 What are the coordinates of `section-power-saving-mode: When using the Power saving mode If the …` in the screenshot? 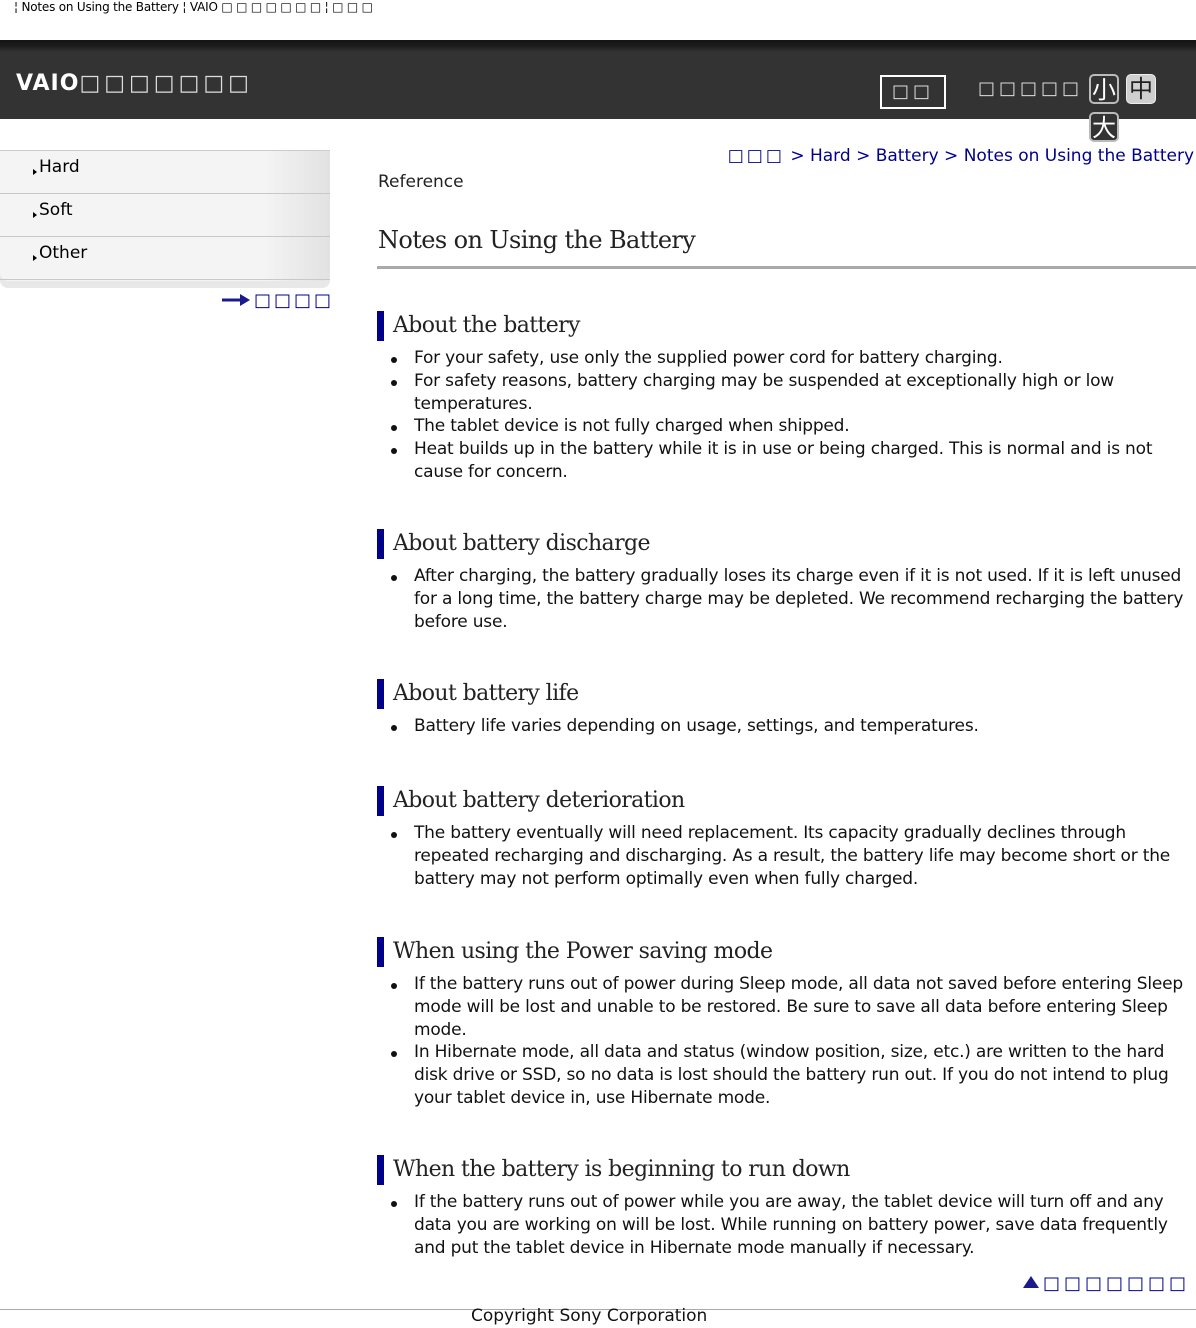 It's located at (784, 1023).